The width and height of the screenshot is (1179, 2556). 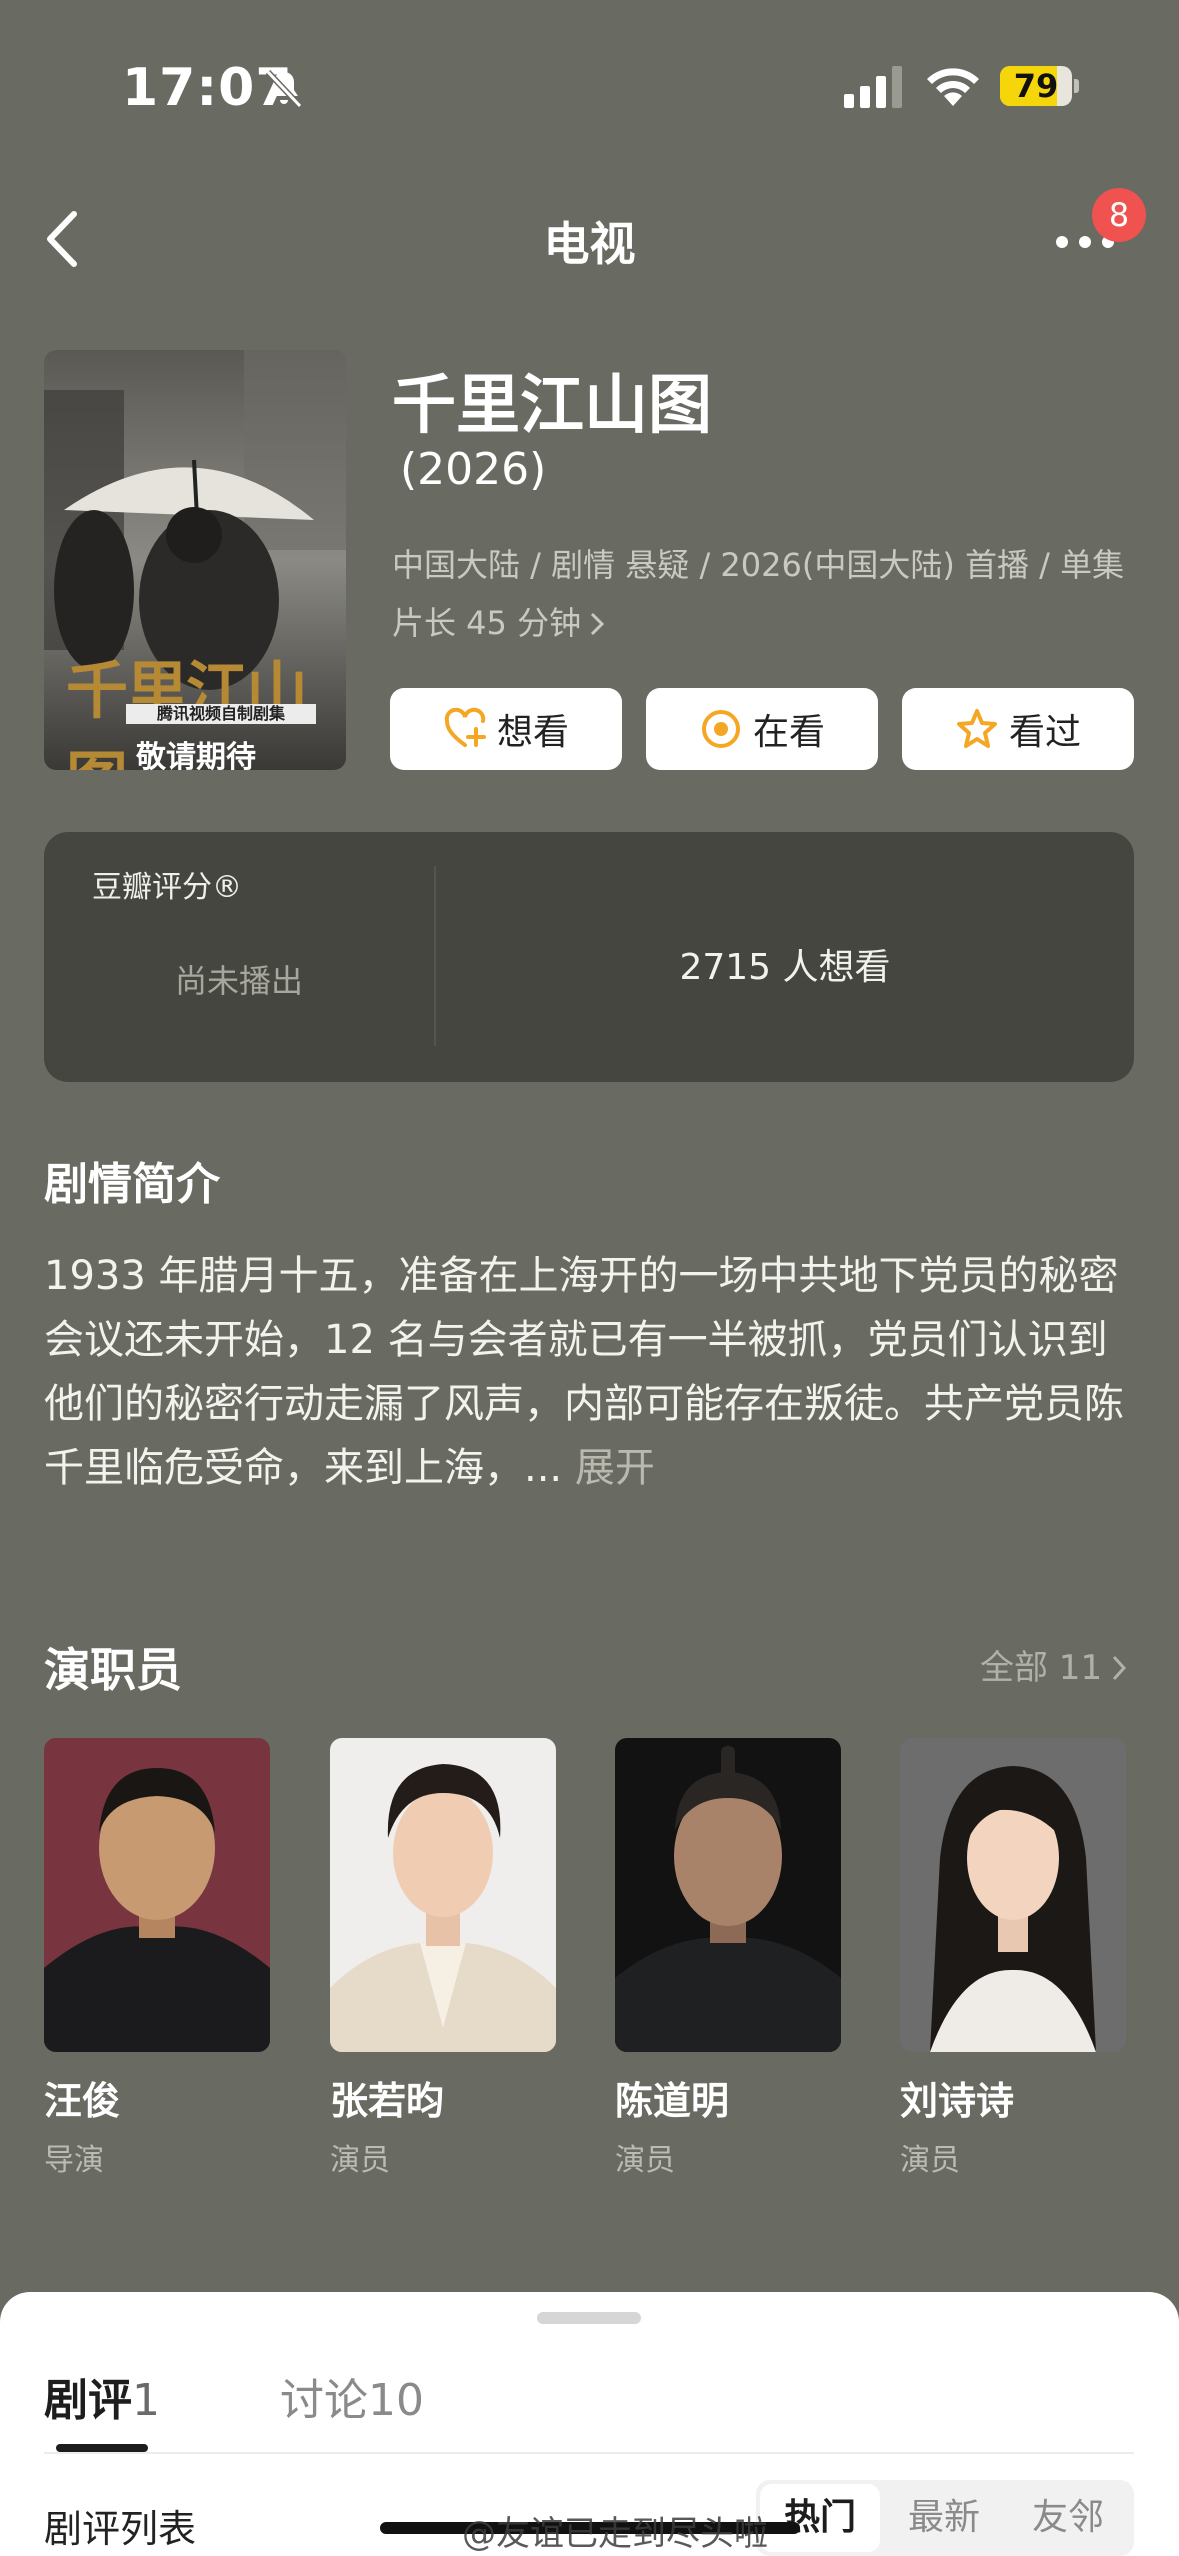 I want to click on sort-newest: 最新, so click(x=944, y=2518).